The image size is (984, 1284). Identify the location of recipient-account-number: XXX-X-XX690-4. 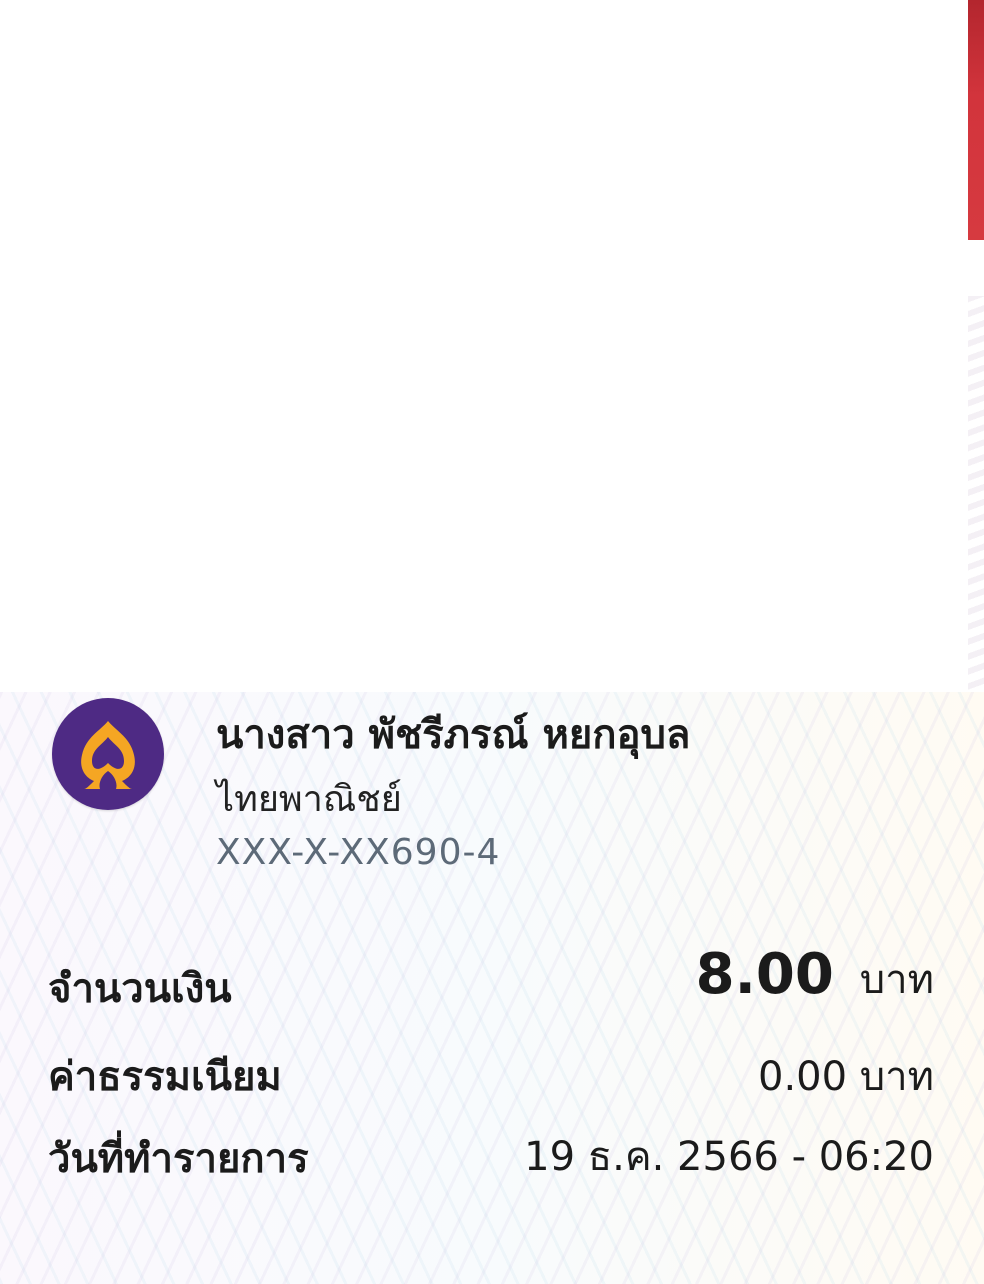
(358, 852).